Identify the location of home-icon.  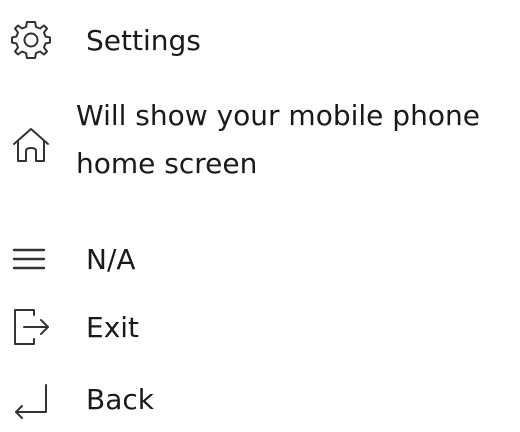
(31, 145).